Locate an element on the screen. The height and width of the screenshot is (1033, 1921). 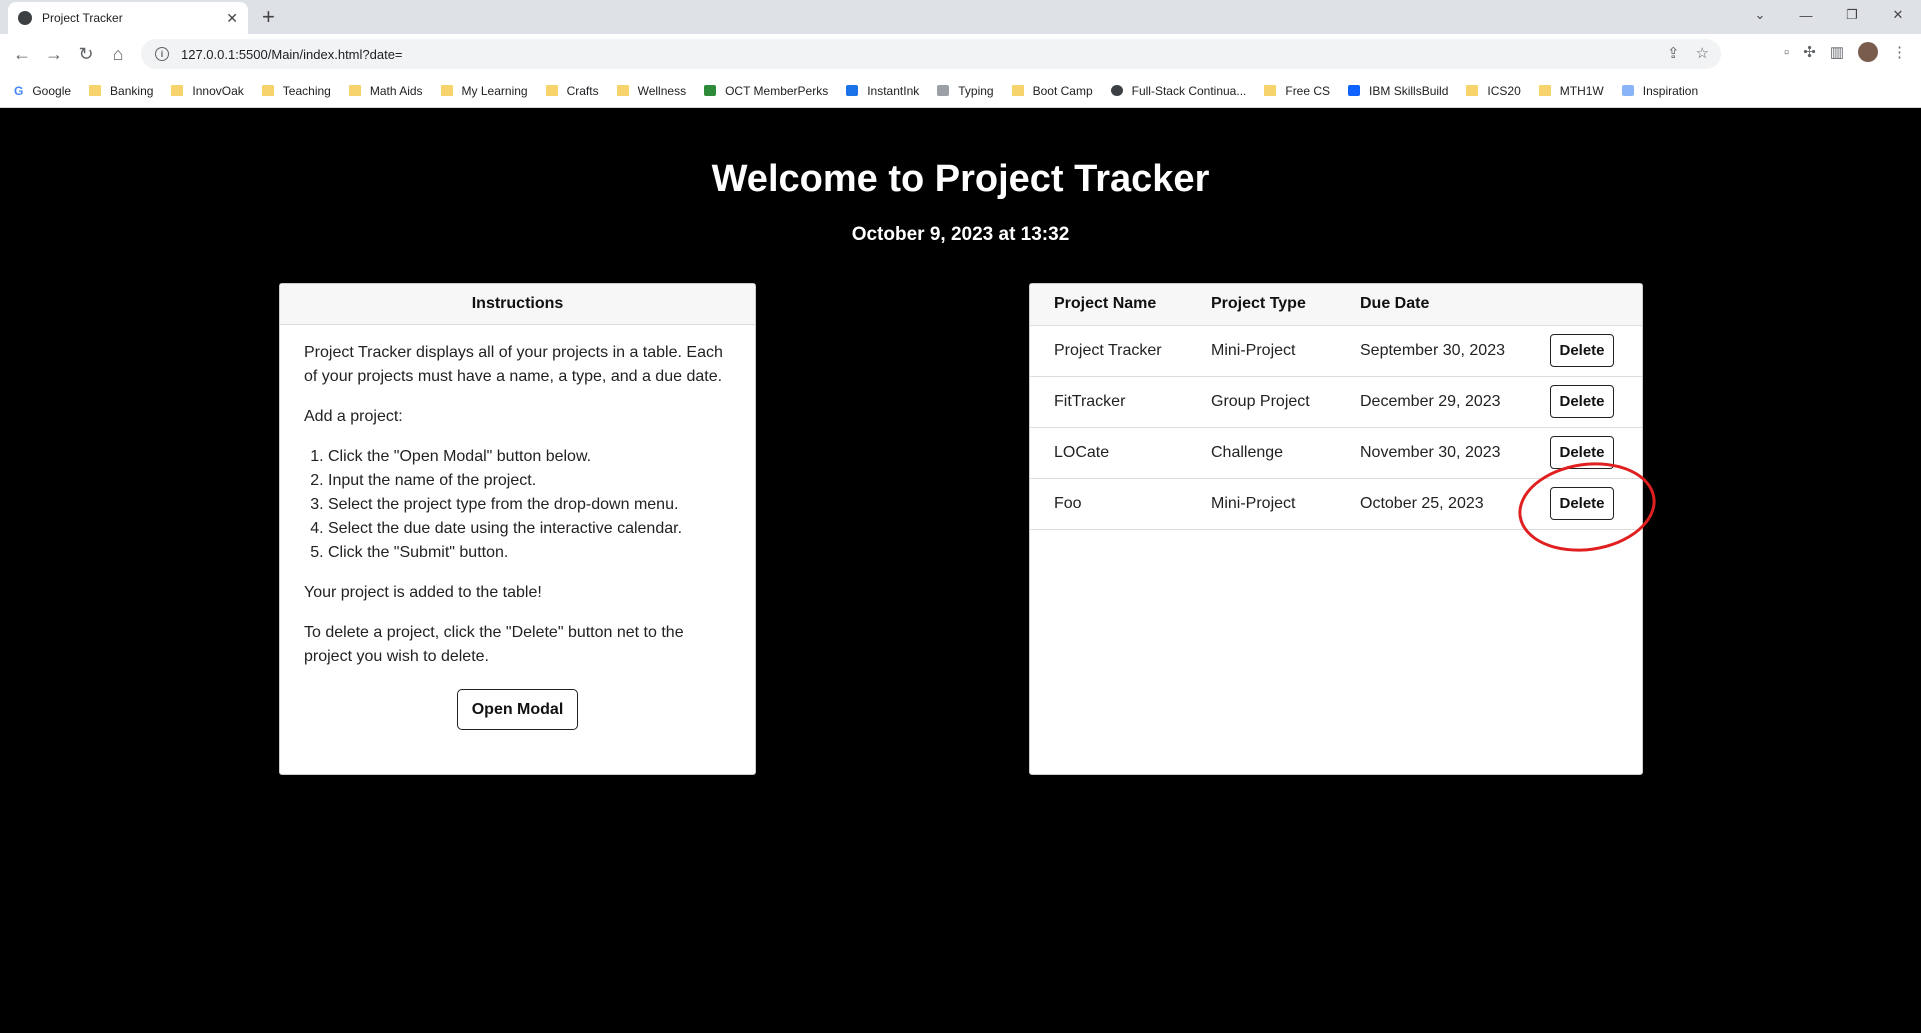
browser-tab-bar: Project Tracker ✕ + ⌄ — ❐ ✕ is located at coordinates (960, 17).